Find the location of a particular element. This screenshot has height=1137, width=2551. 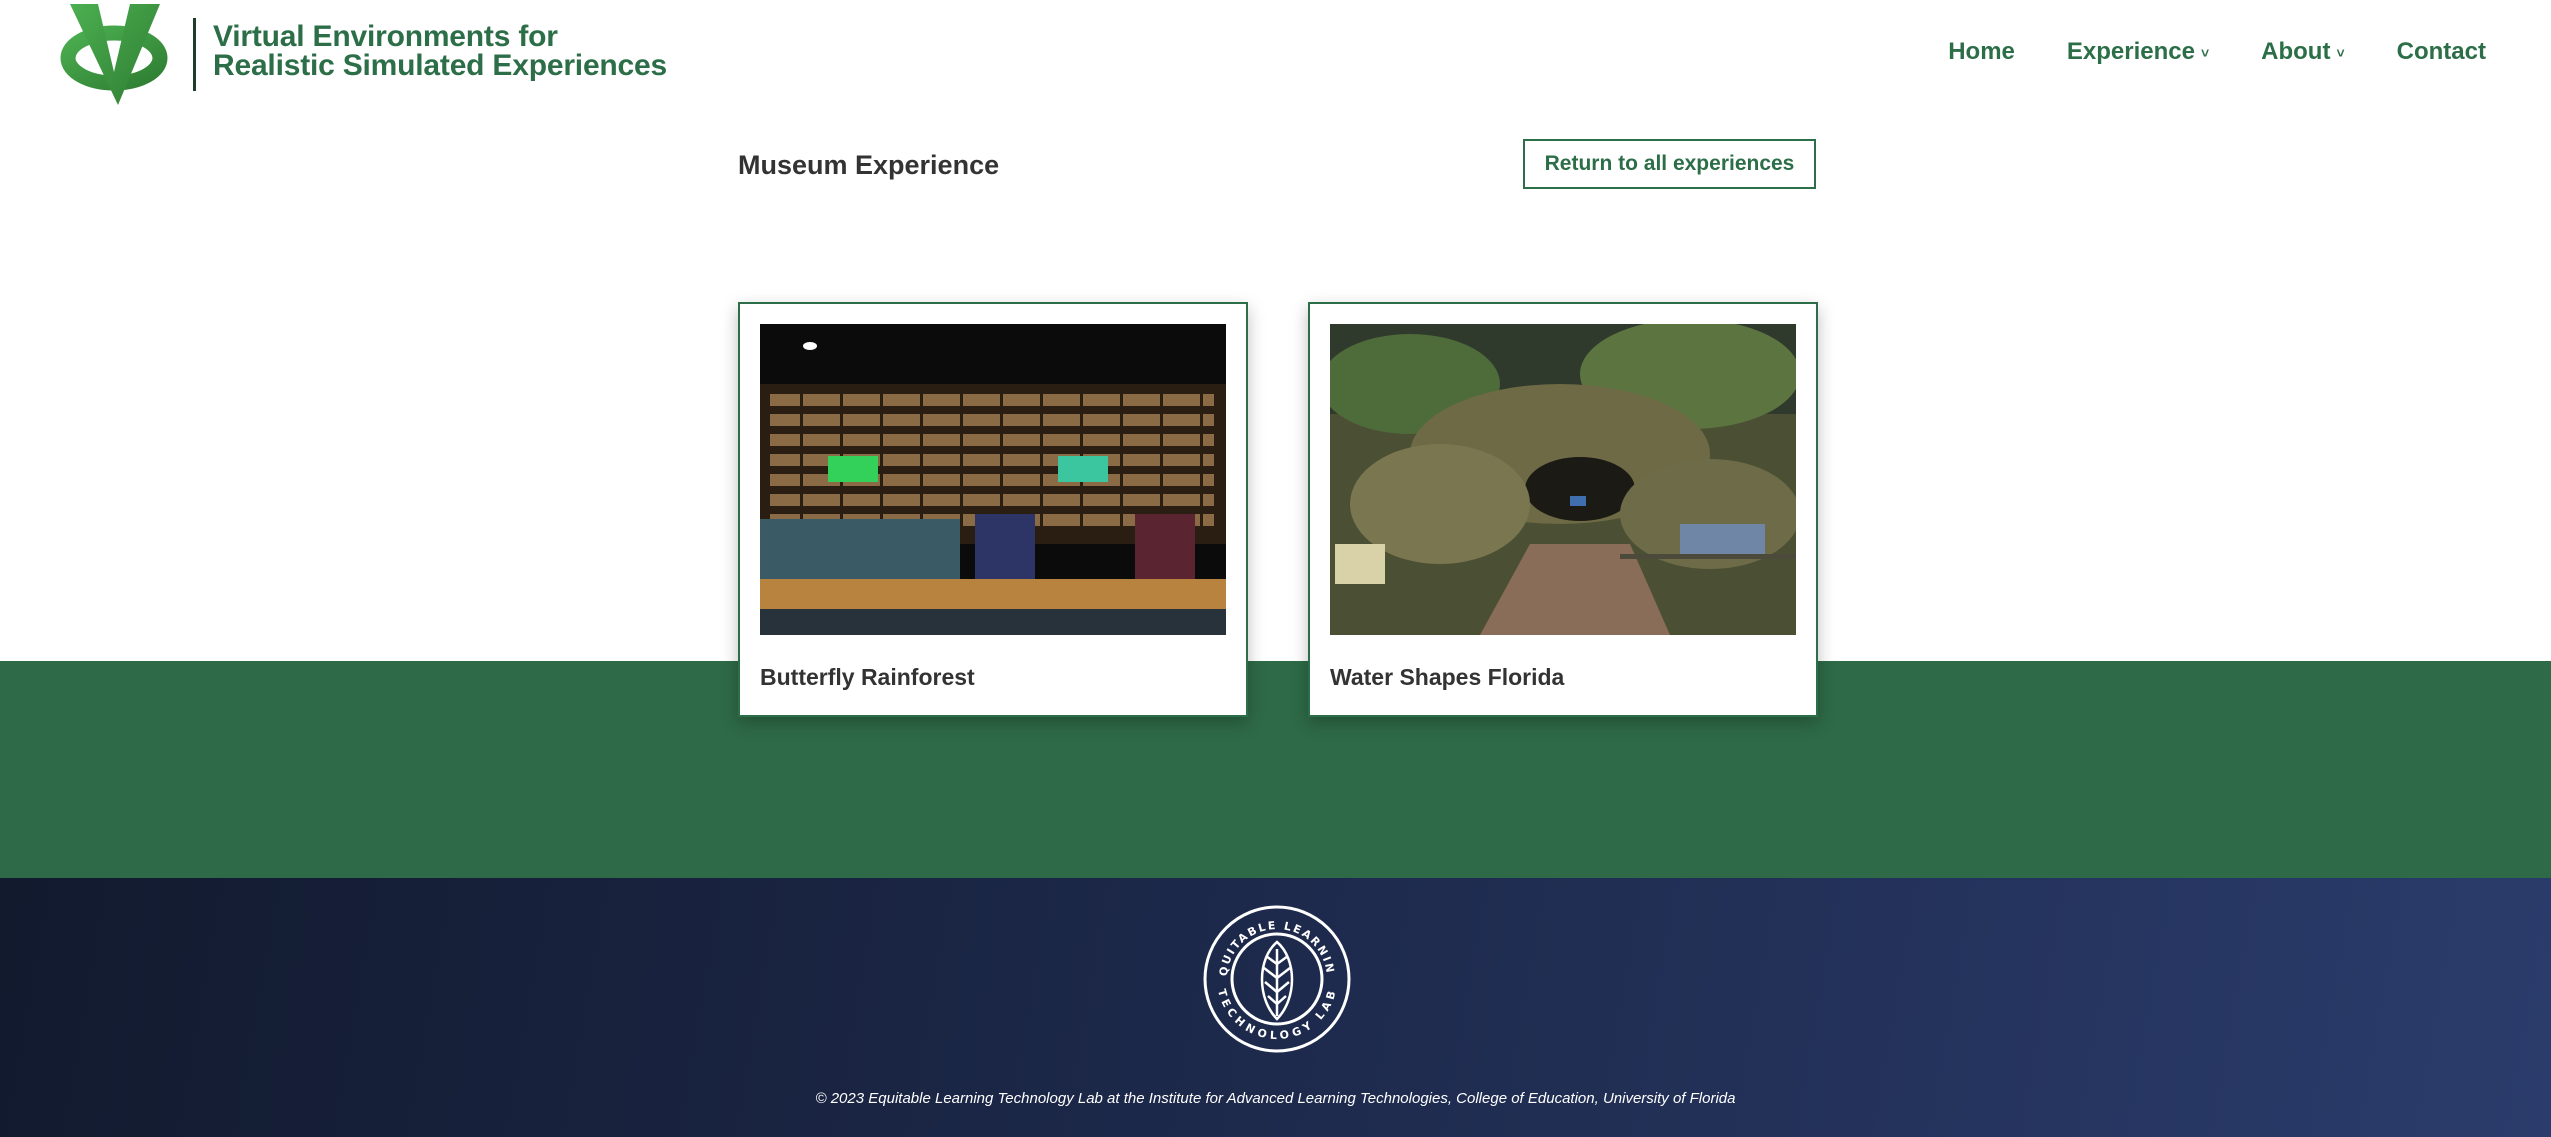

leaf-icon is located at coordinates (1277, 980).